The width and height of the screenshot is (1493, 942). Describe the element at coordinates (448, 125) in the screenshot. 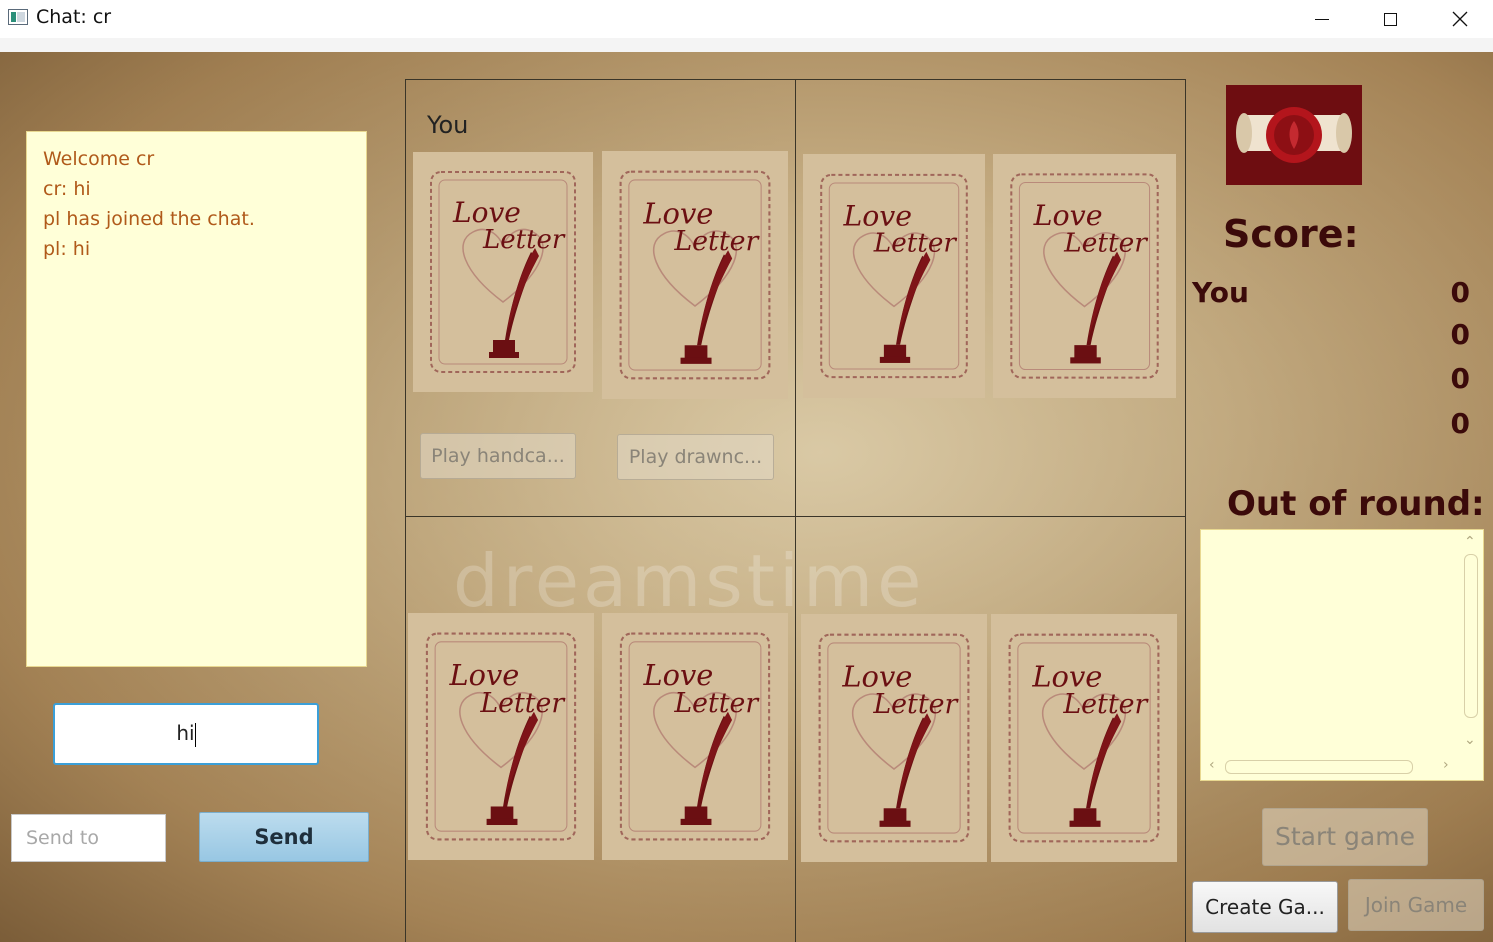

I see `player-label: You` at that location.